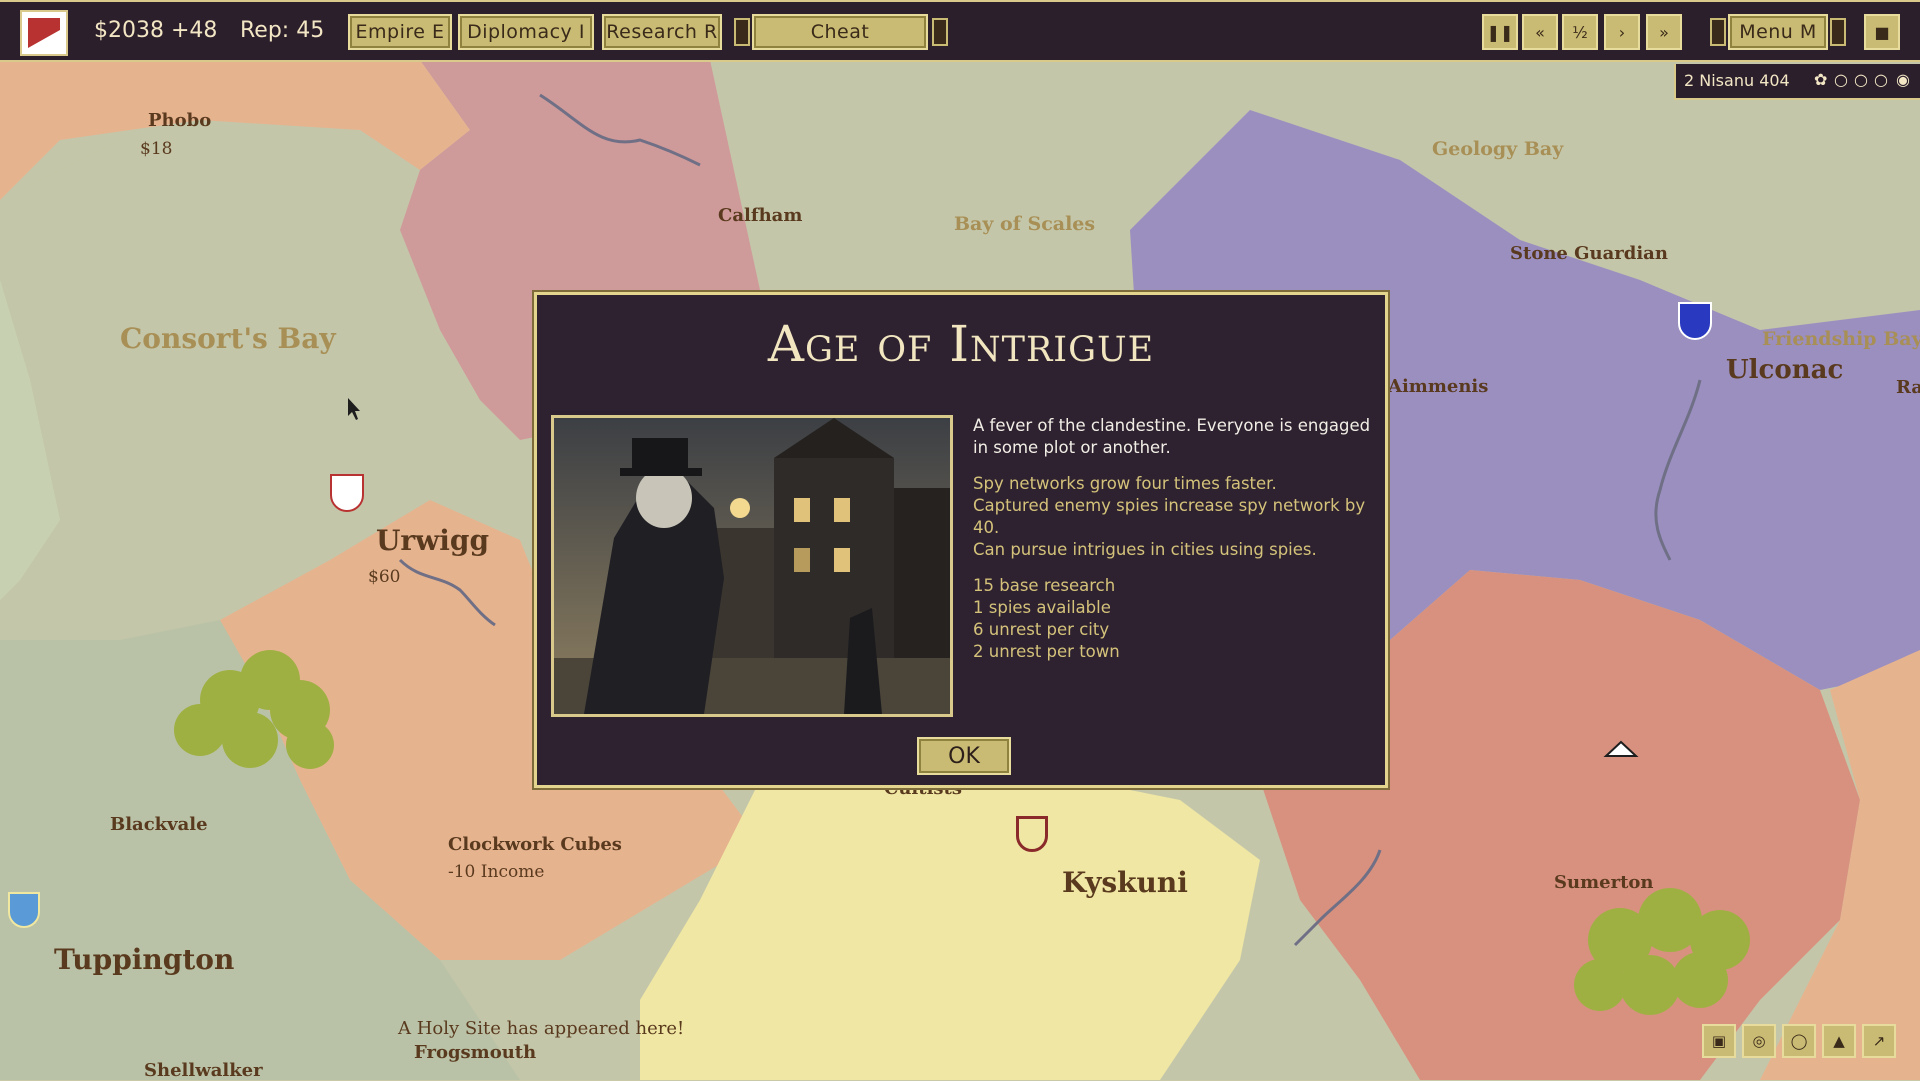  I want to click on city-label: Ra, so click(1908, 387).